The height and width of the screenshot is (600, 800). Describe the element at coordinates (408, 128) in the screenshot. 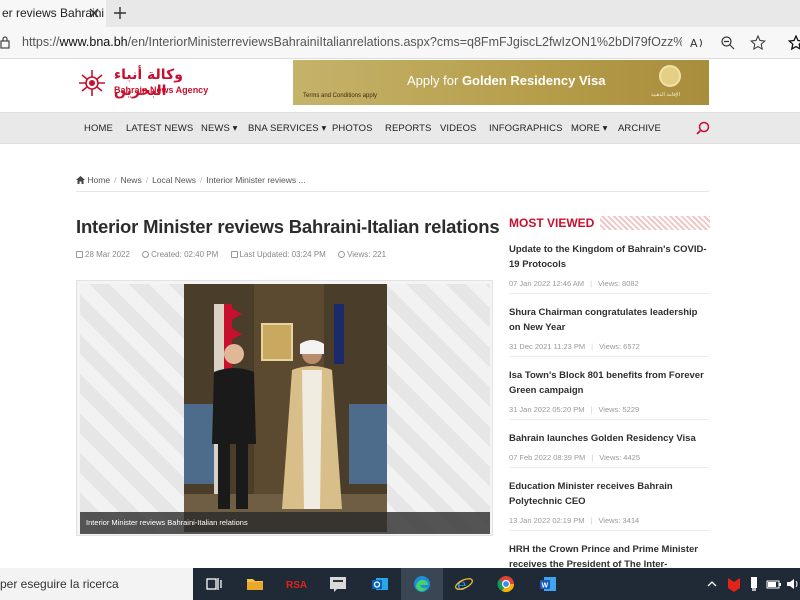

I see `nav-item-reports: REPORTS` at that location.